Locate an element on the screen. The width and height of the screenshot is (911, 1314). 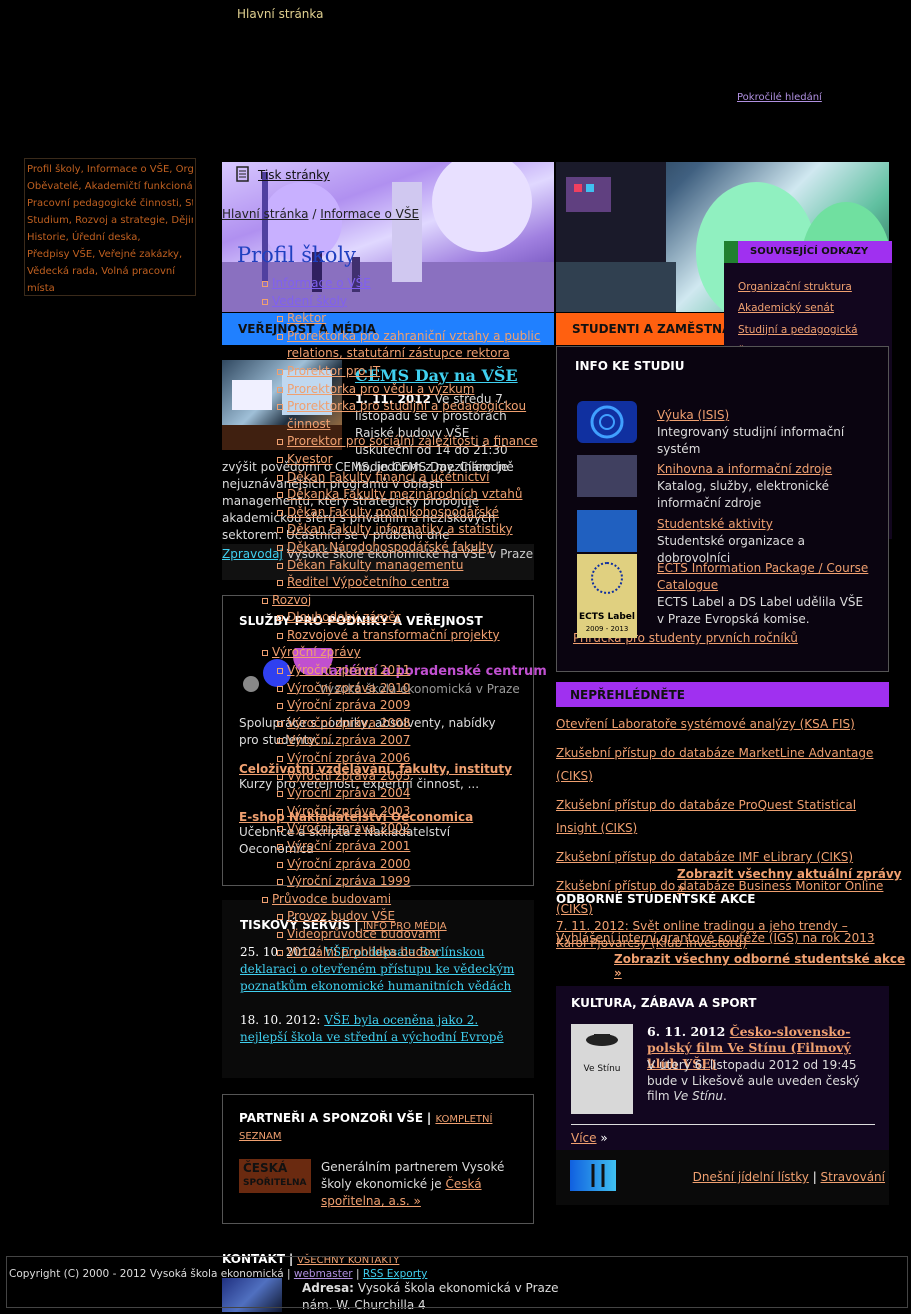
left-sitemap-line: Studium, Rozvoj a strategie, Dějiny VŠE, is located at coordinates (110, 220).